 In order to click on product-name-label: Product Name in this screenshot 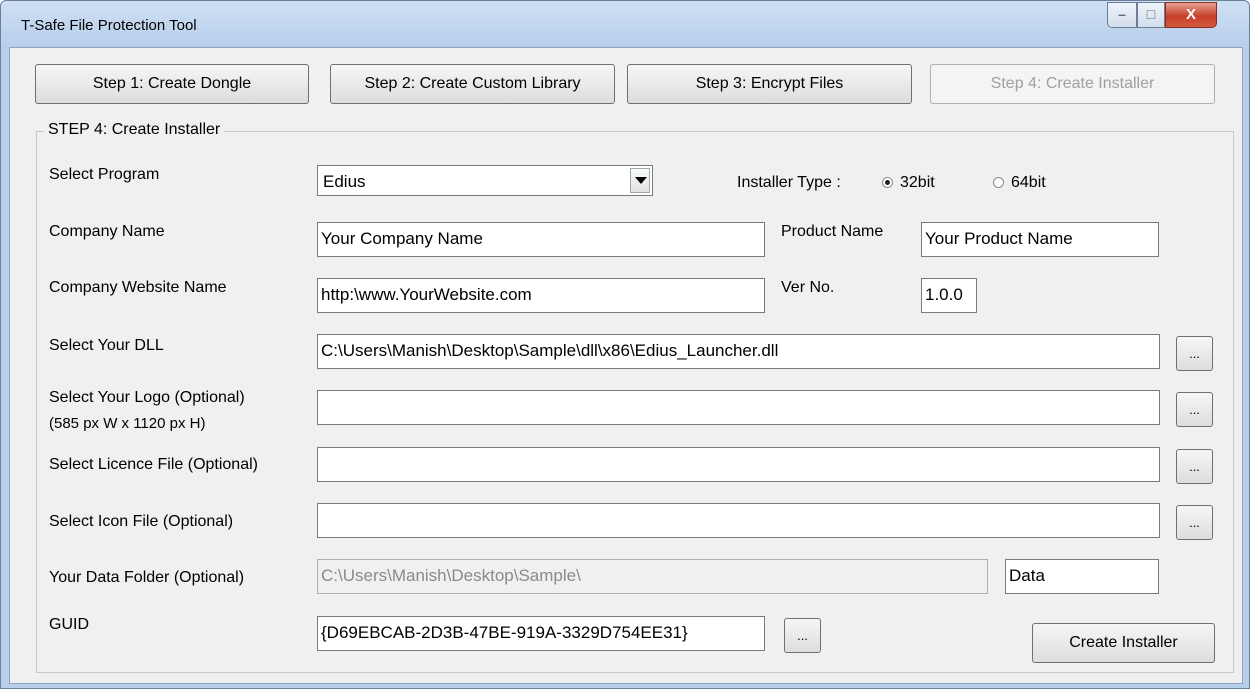, I will do `click(832, 231)`.